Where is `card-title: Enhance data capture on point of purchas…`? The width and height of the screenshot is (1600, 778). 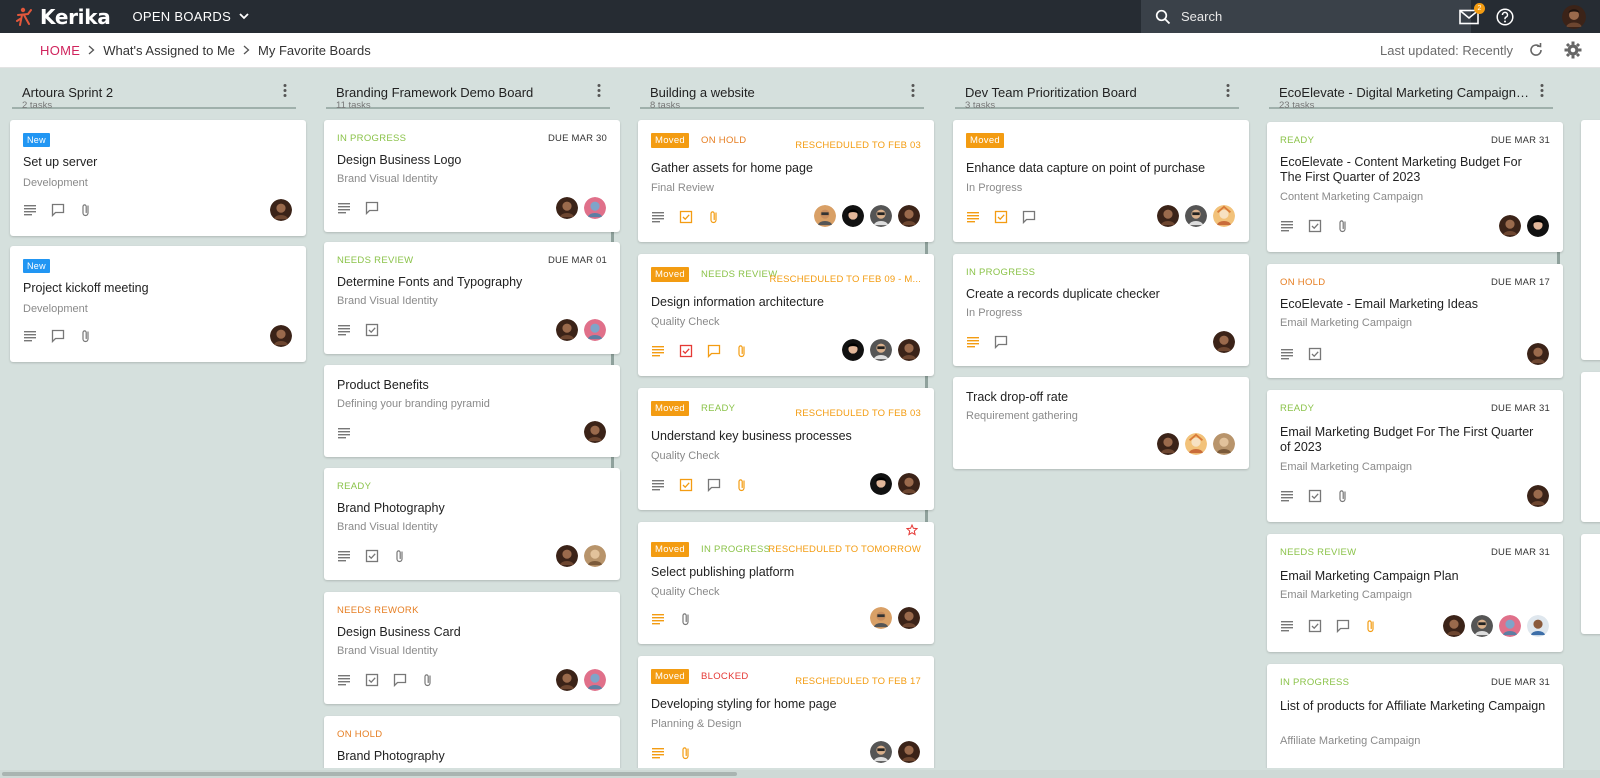
card-title: Enhance data capture on point of purchas… is located at coordinates (1086, 168).